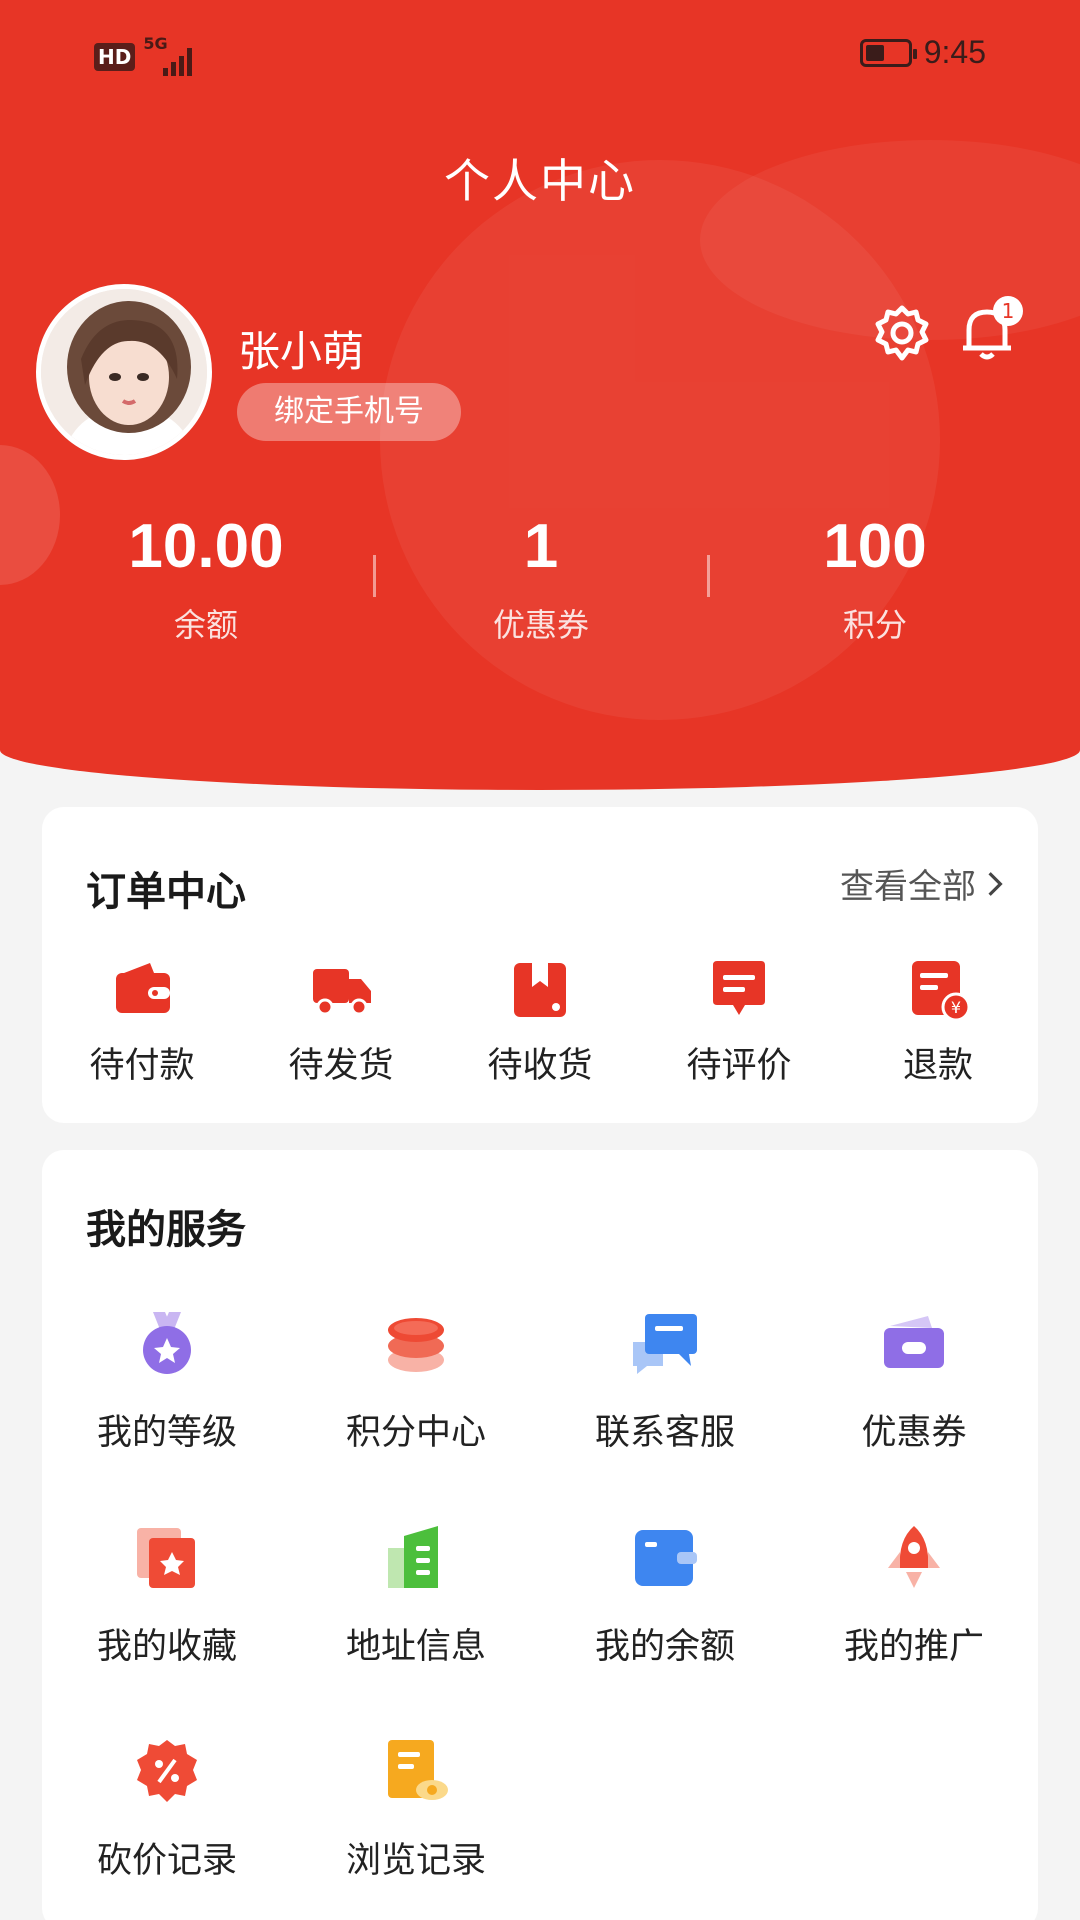 The height and width of the screenshot is (1920, 1080). What do you see at coordinates (665, 1344) in the screenshot?
I see `chat-icon` at bounding box center [665, 1344].